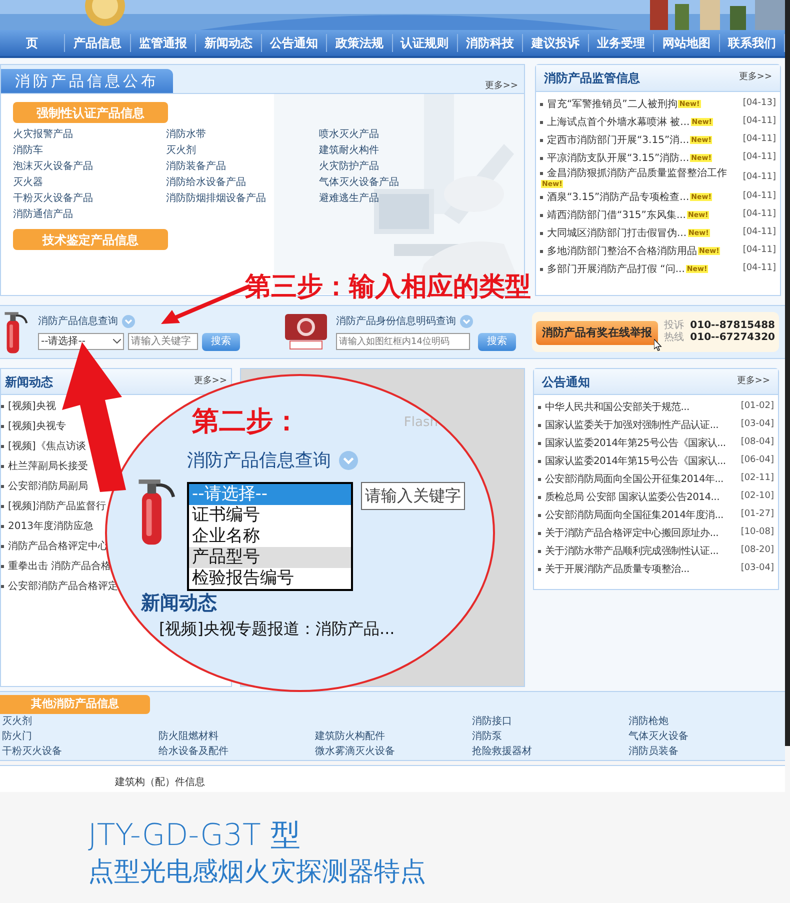 The height and width of the screenshot is (903, 790). Describe the element at coordinates (550, 736) in the screenshot. I see `product-link: 消防泵` at that location.